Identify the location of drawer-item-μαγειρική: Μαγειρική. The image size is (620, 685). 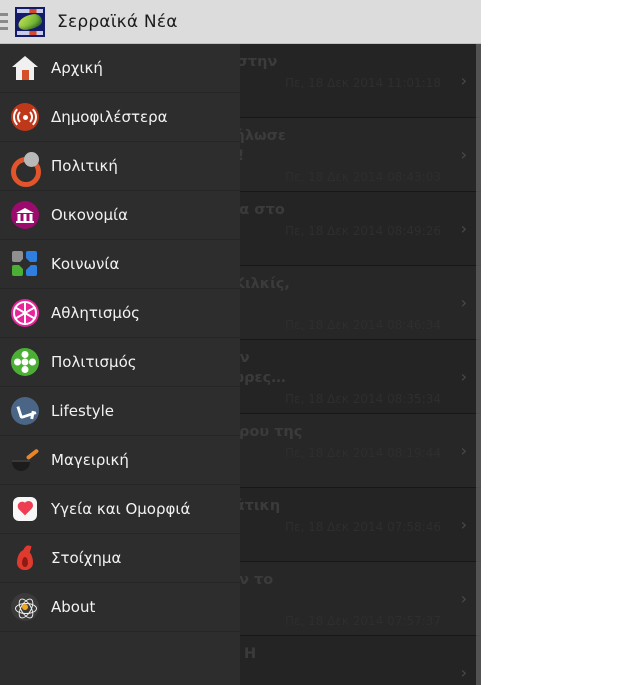
(120, 460).